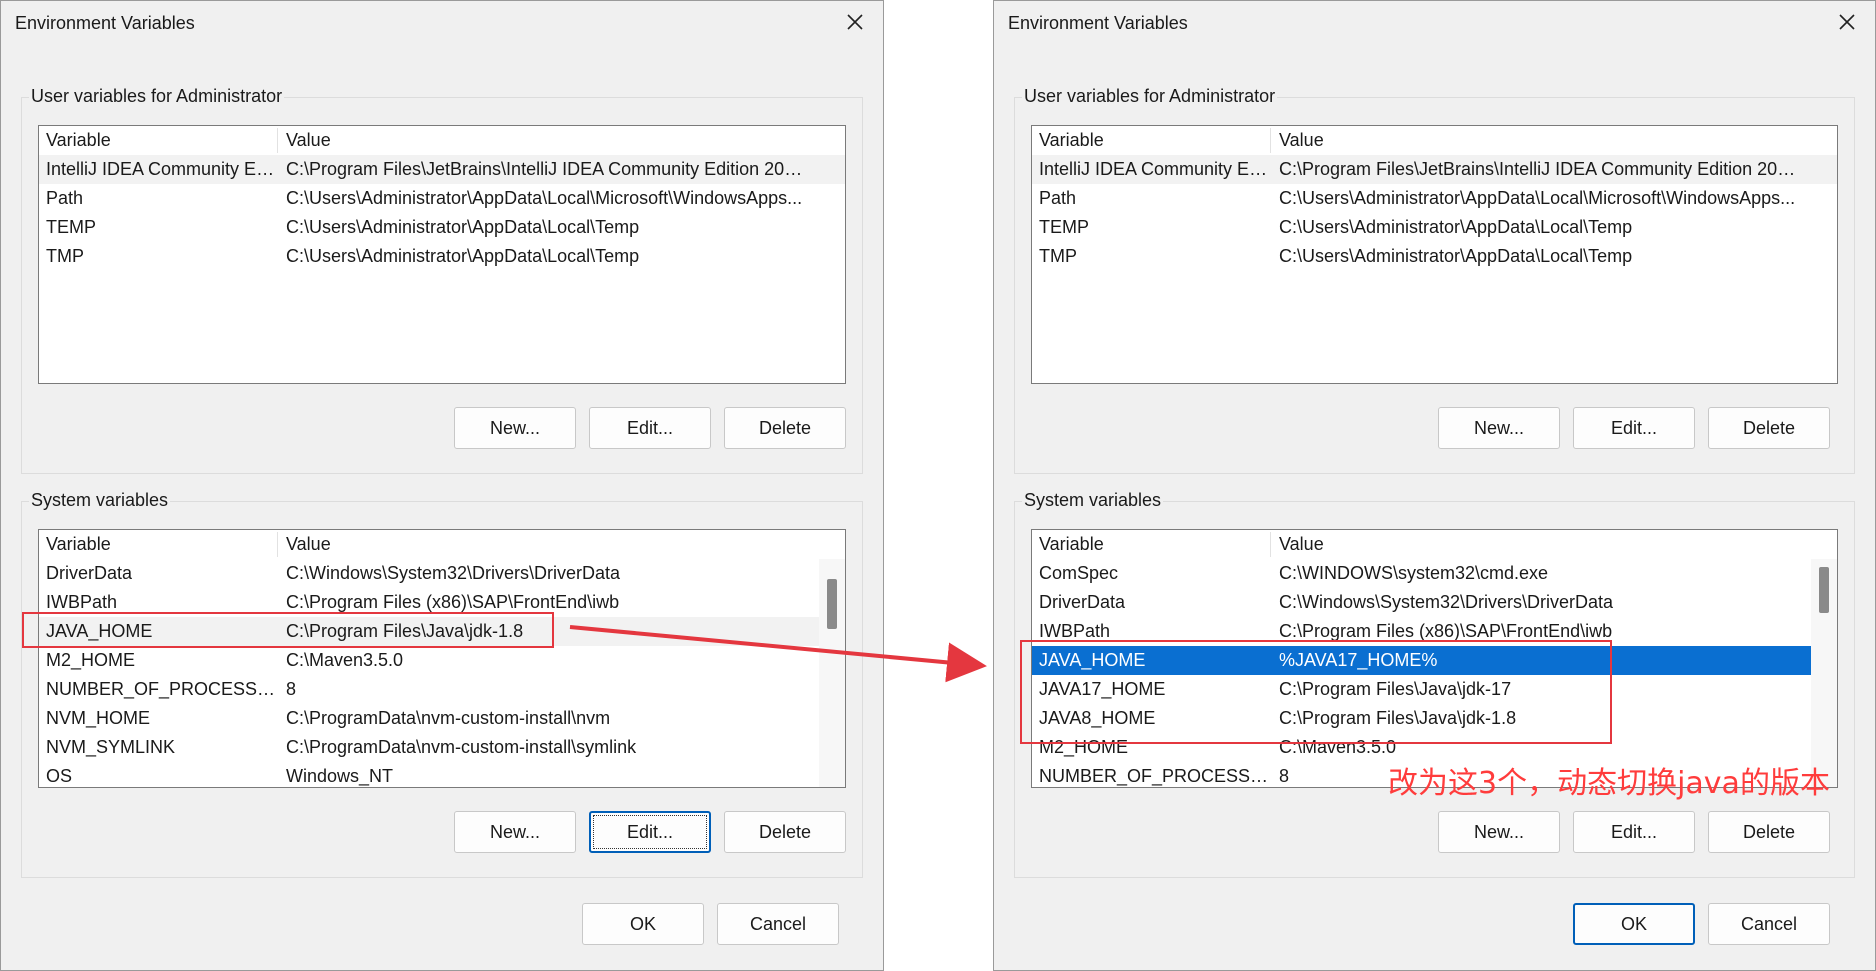 This screenshot has height=971, width=1876. I want to click on row-value: 8, so click(291, 689).